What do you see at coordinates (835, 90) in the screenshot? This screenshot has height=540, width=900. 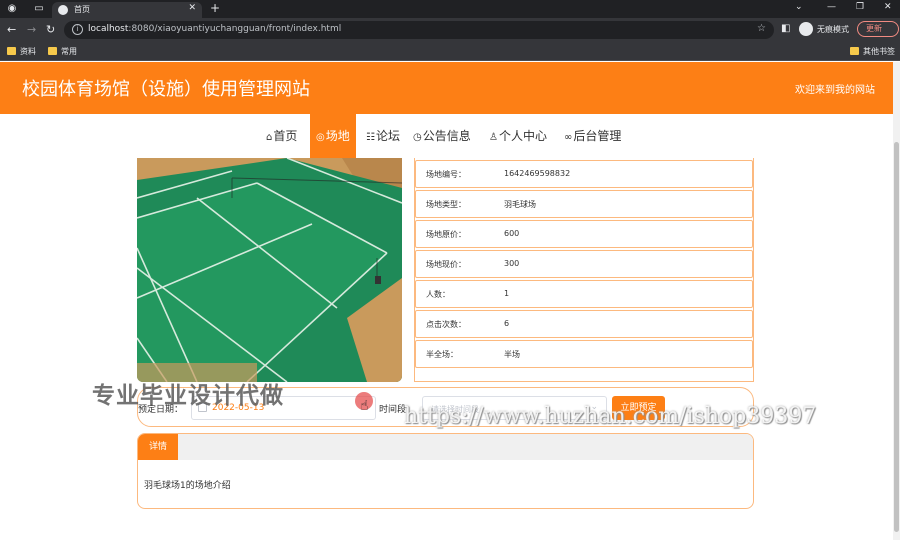 I see `welcome-text: 欢迎来到我的网站` at bounding box center [835, 90].